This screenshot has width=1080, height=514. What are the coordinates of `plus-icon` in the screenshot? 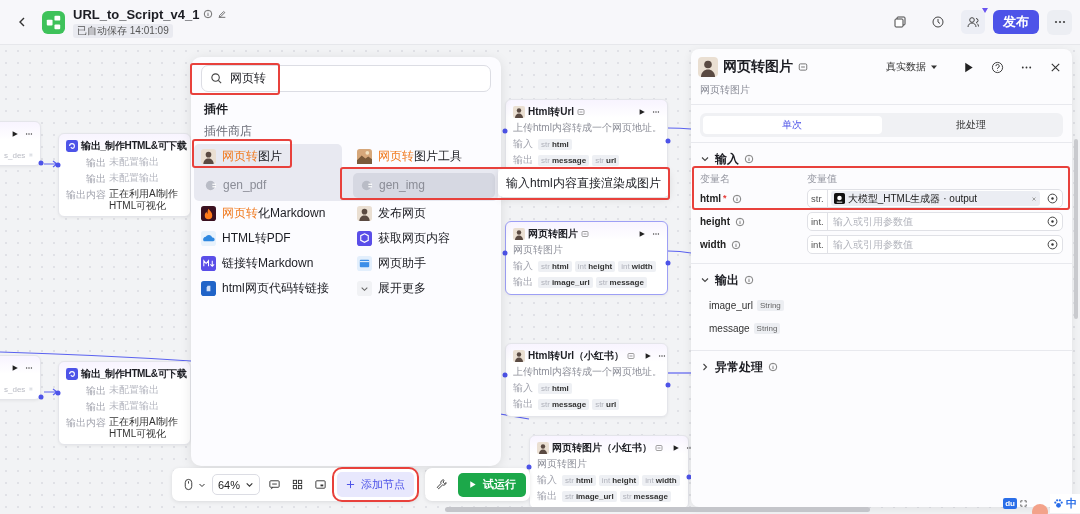 It's located at (351, 484).